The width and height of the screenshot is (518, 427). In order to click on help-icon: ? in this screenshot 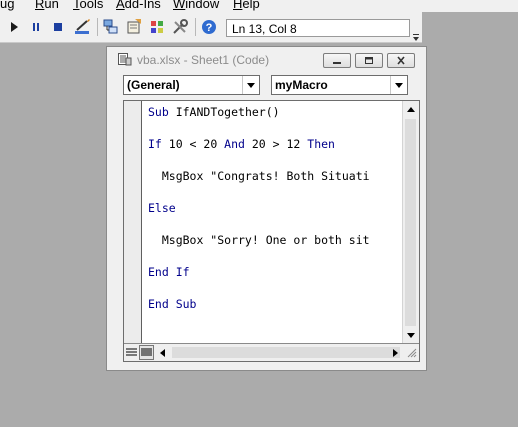, I will do `click(209, 27)`.